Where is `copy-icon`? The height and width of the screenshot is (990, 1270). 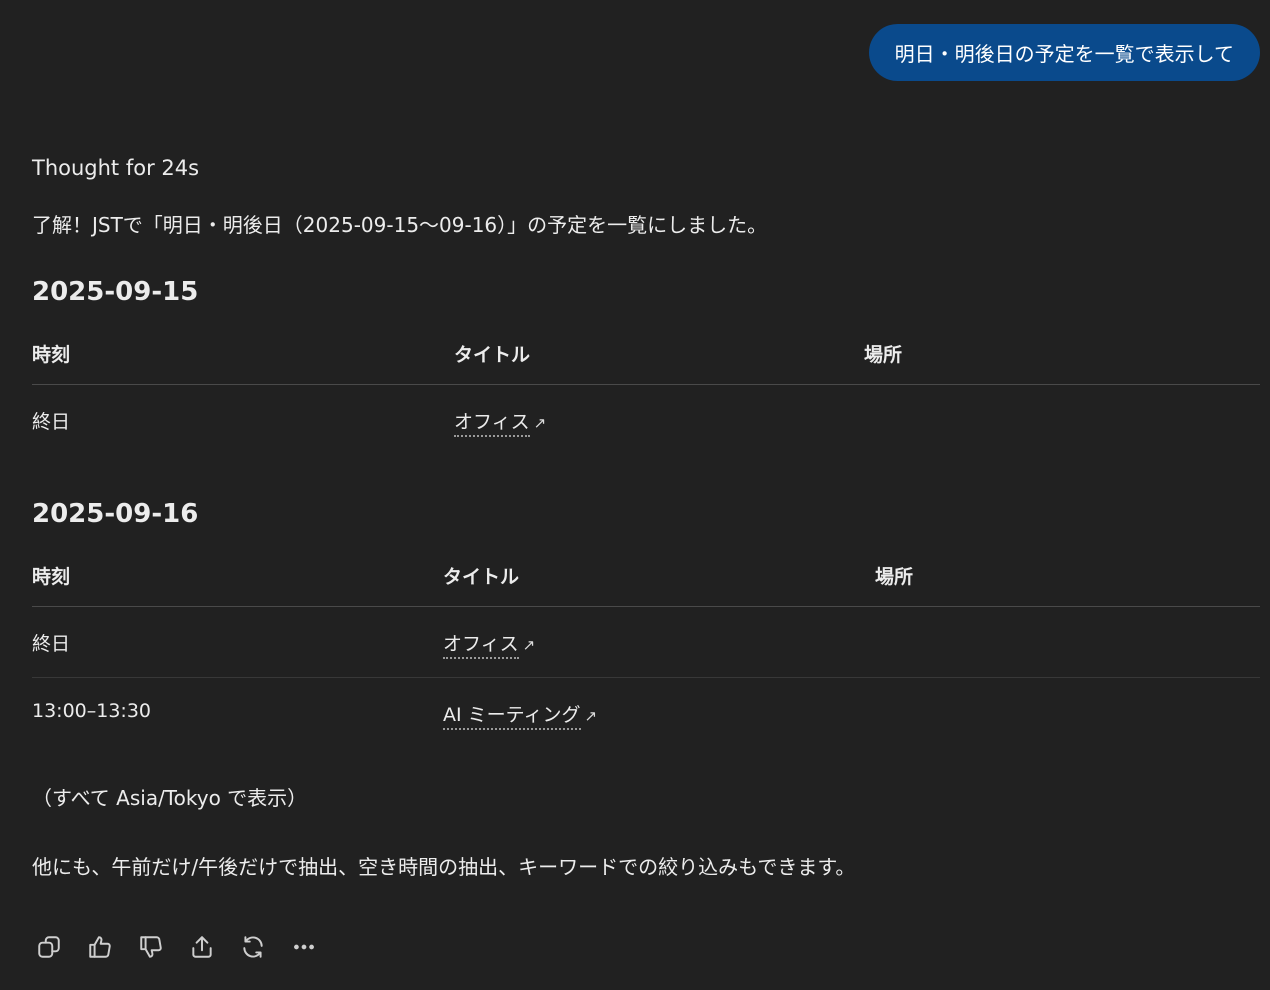
copy-icon is located at coordinates (48, 947).